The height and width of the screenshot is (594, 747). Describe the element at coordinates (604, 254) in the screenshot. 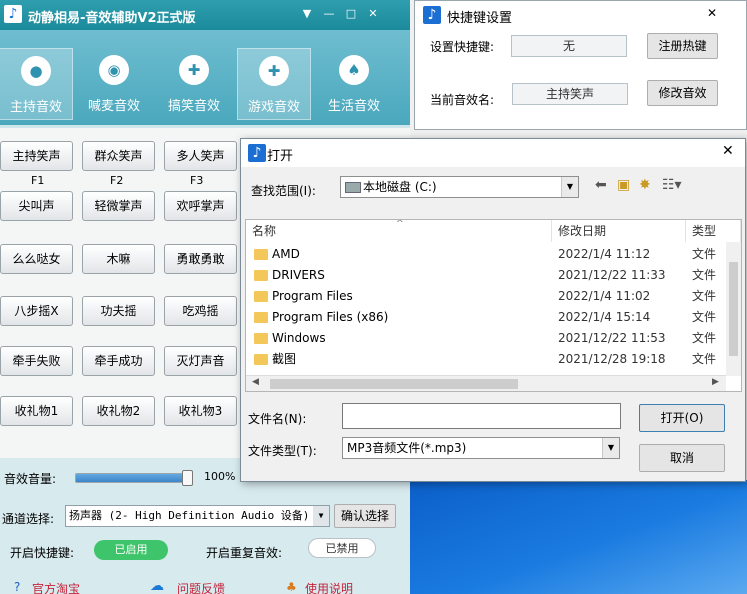

I see `file-date: 2022/1/4 11:12` at that location.